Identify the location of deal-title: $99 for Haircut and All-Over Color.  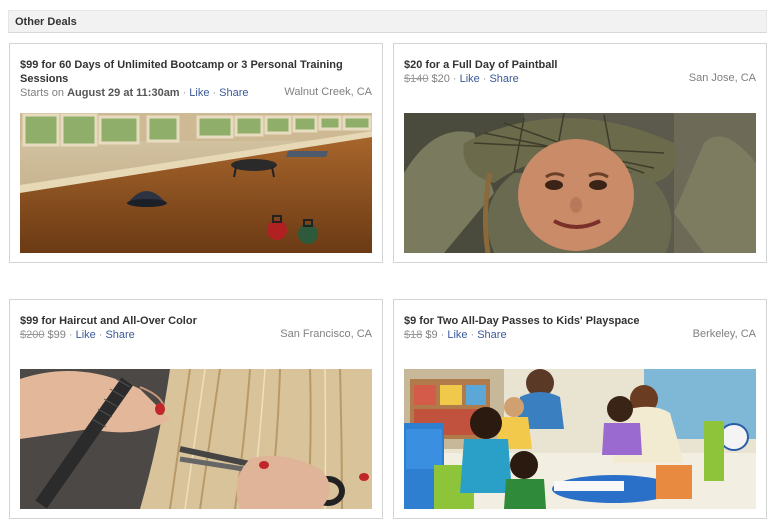
(192, 321).